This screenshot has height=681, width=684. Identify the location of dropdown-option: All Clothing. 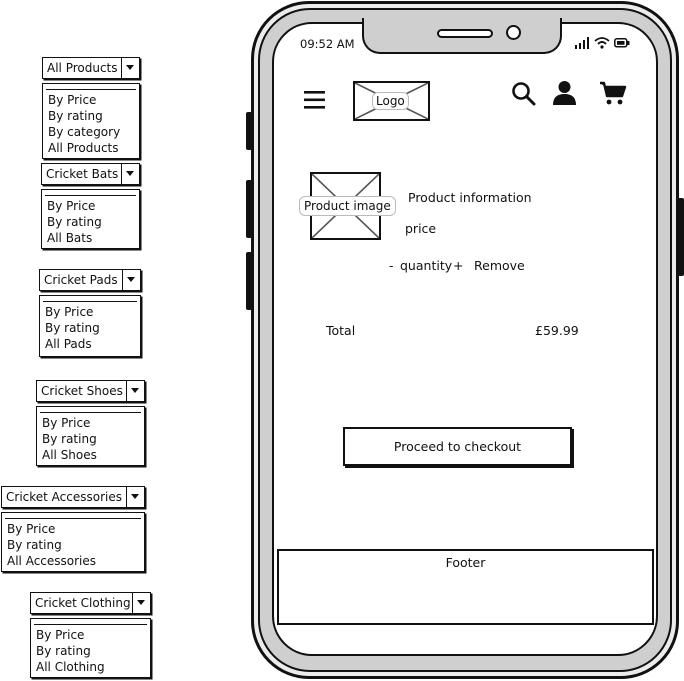
(70, 667).